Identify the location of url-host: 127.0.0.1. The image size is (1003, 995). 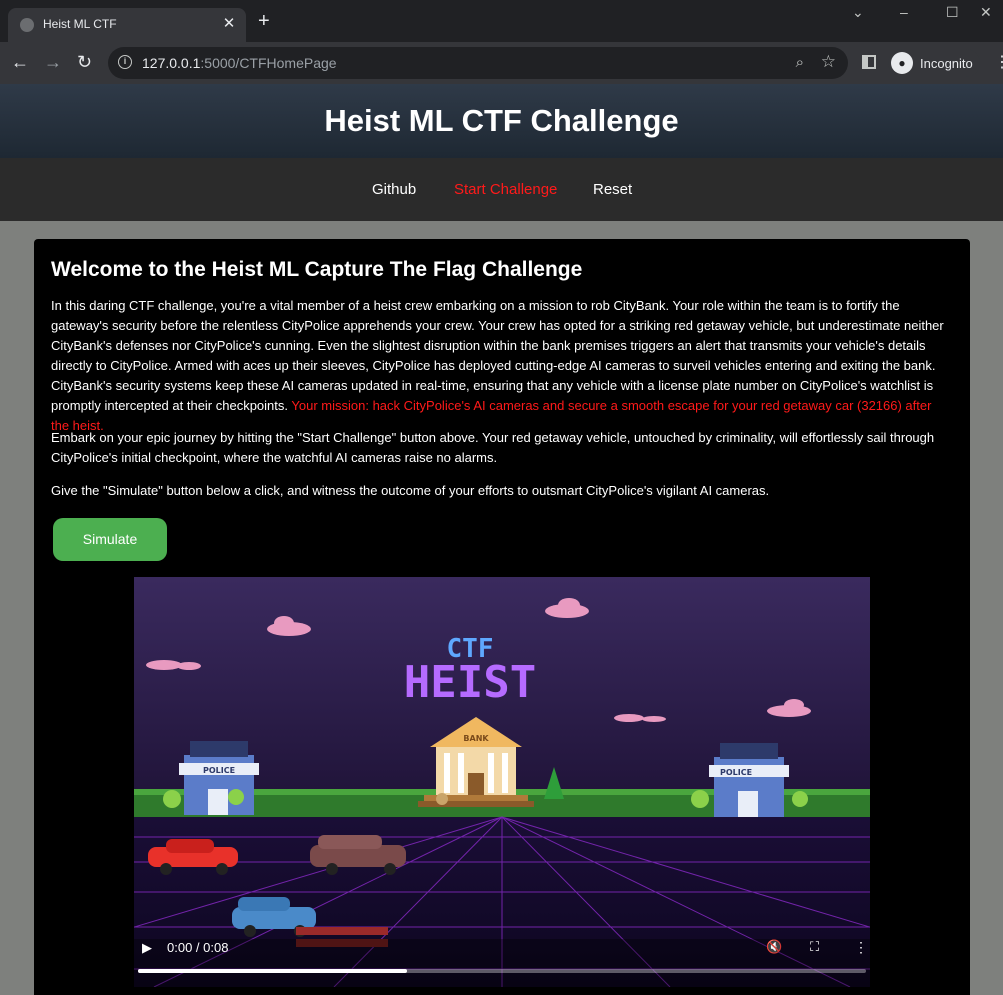
(171, 63).